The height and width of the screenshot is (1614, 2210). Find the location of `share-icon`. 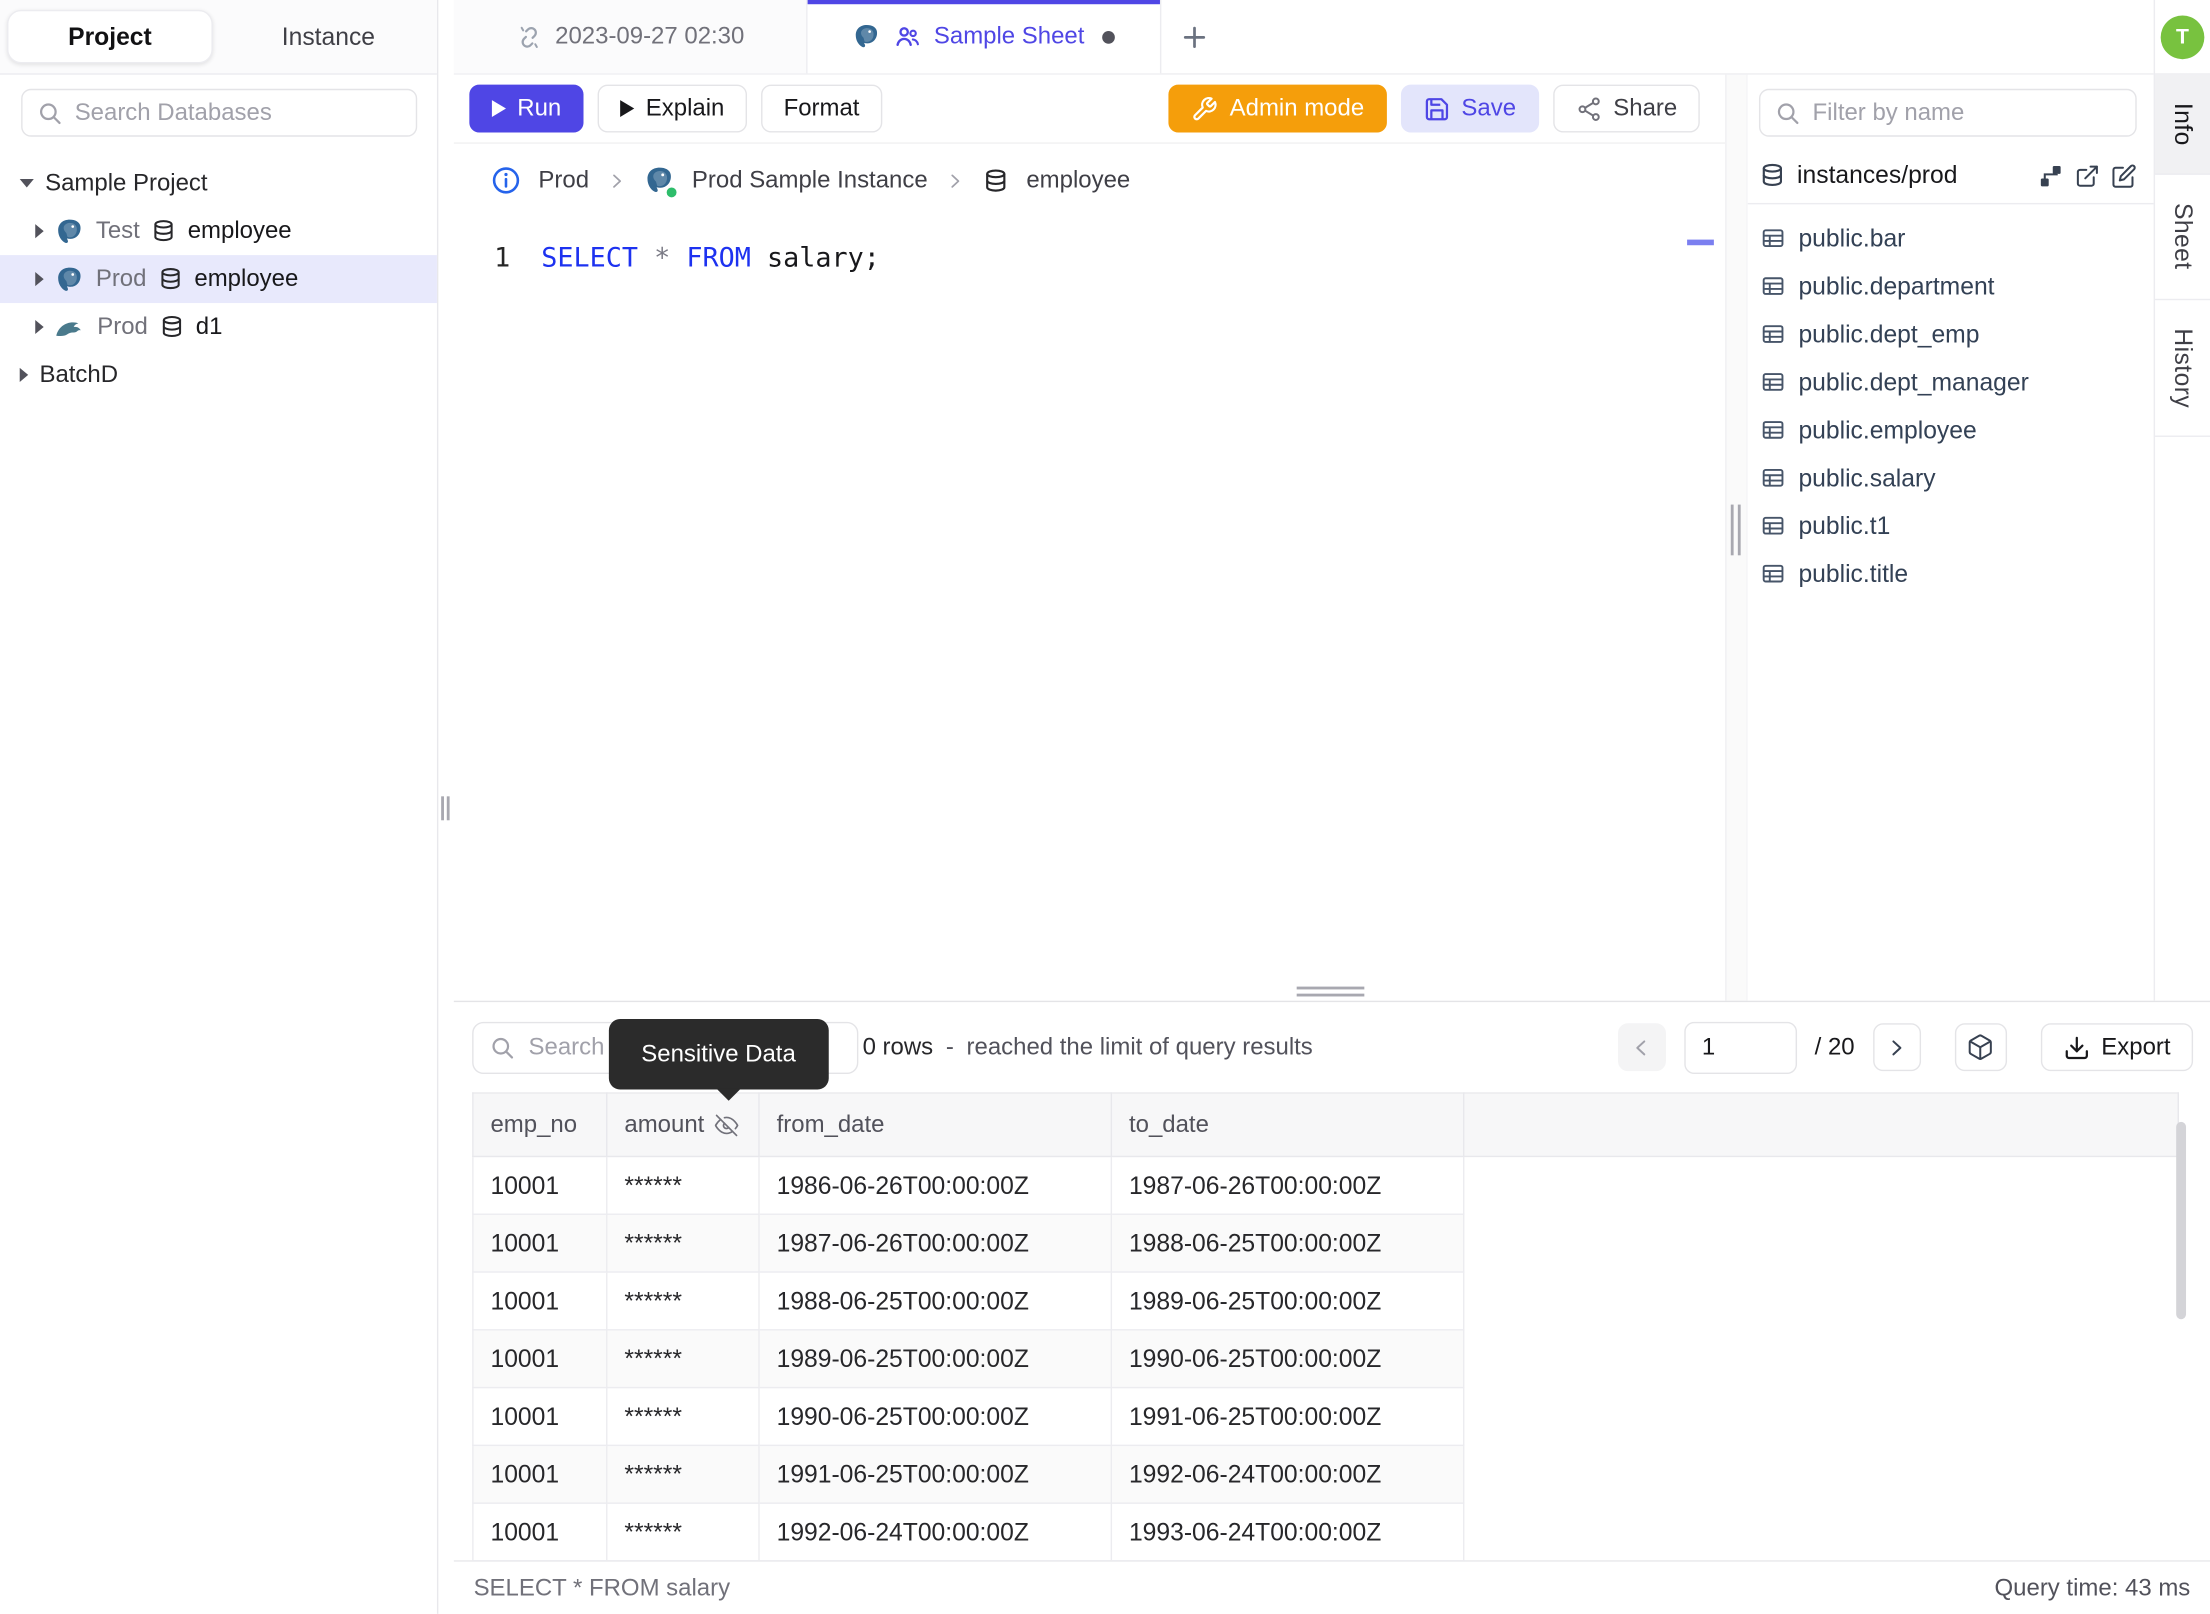

share-icon is located at coordinates (1588, 108).